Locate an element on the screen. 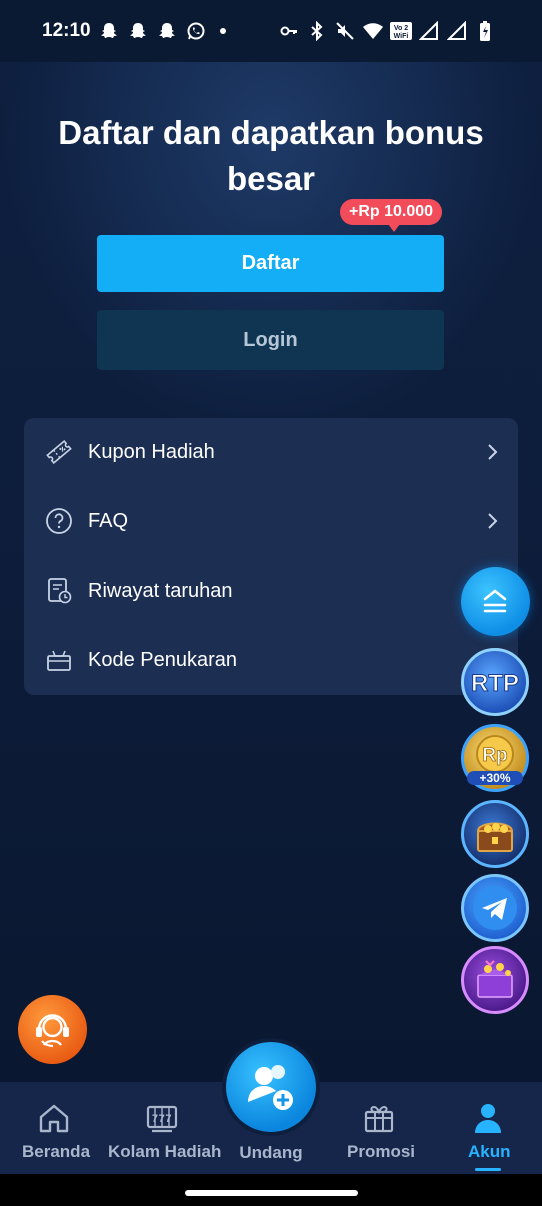  nav-label: Promosi is located at coordinates (381, 1151).